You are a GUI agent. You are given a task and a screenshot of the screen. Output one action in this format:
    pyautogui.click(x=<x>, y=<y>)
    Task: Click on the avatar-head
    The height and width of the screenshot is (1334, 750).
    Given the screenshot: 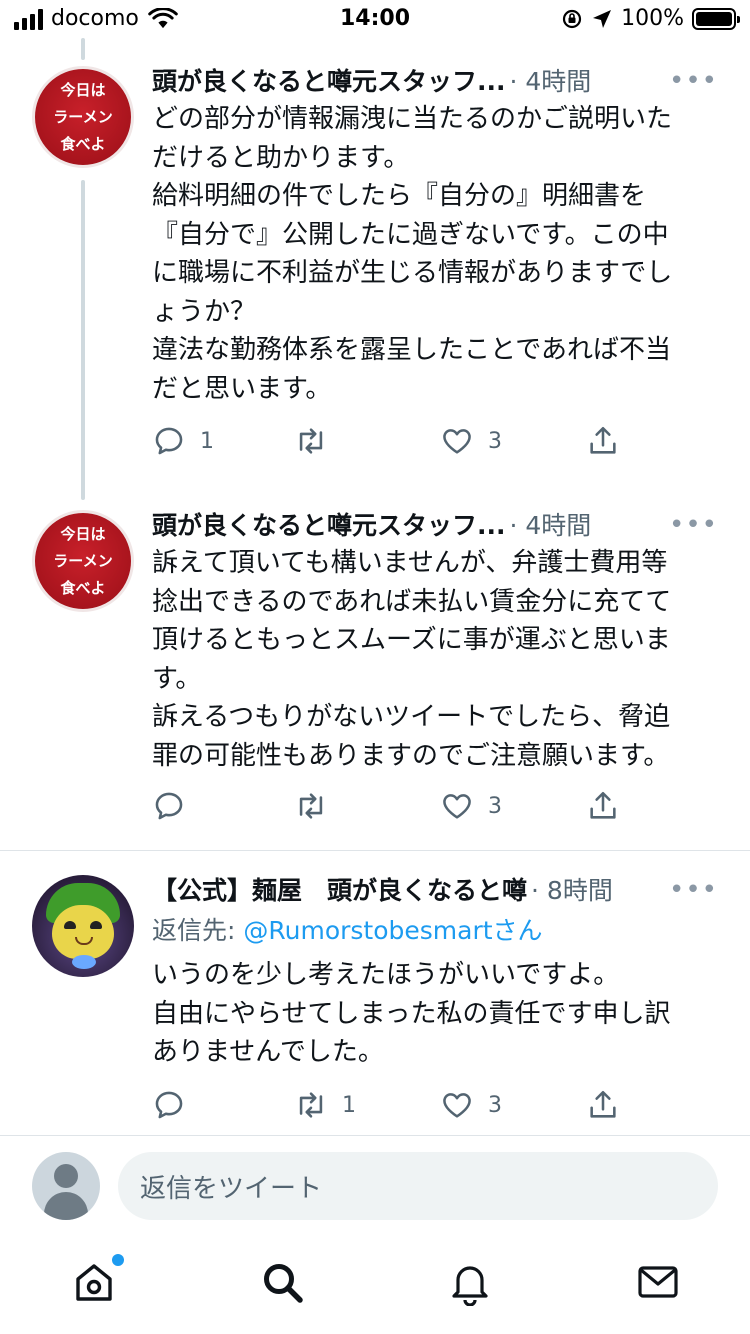 What is the action you would take?
    pyautogui.click(x=66, y=1176)
    